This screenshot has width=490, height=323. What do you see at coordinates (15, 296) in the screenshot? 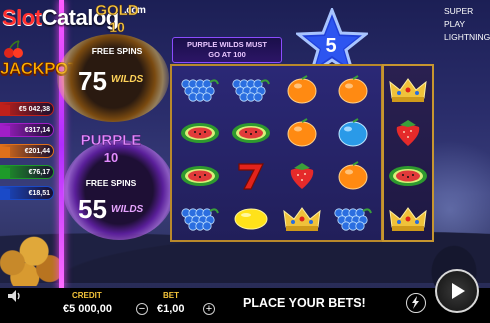
I see `speaker-icon` at bounding box center [15, 296].